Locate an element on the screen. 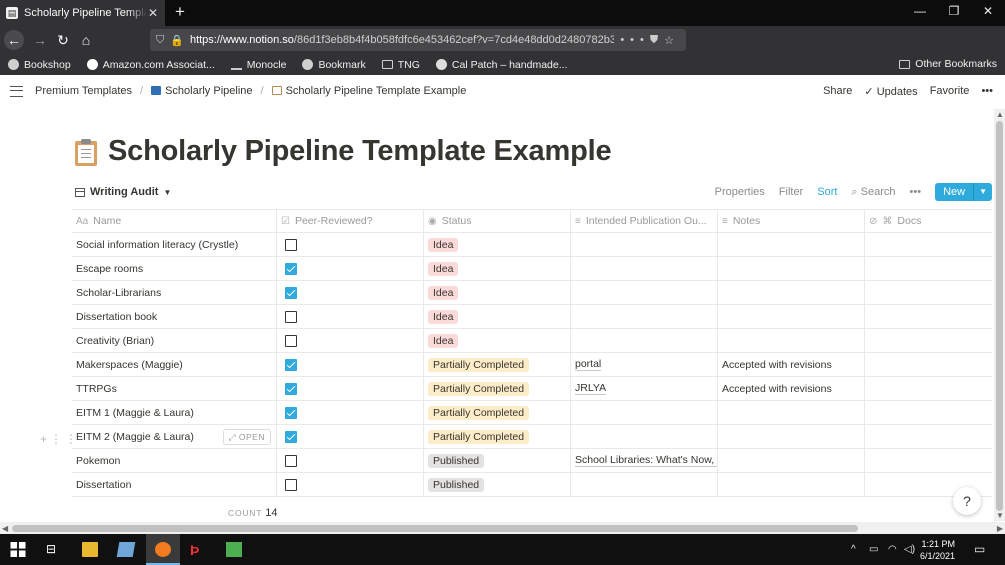  firefox-icon is located at coordinates (163, 549).